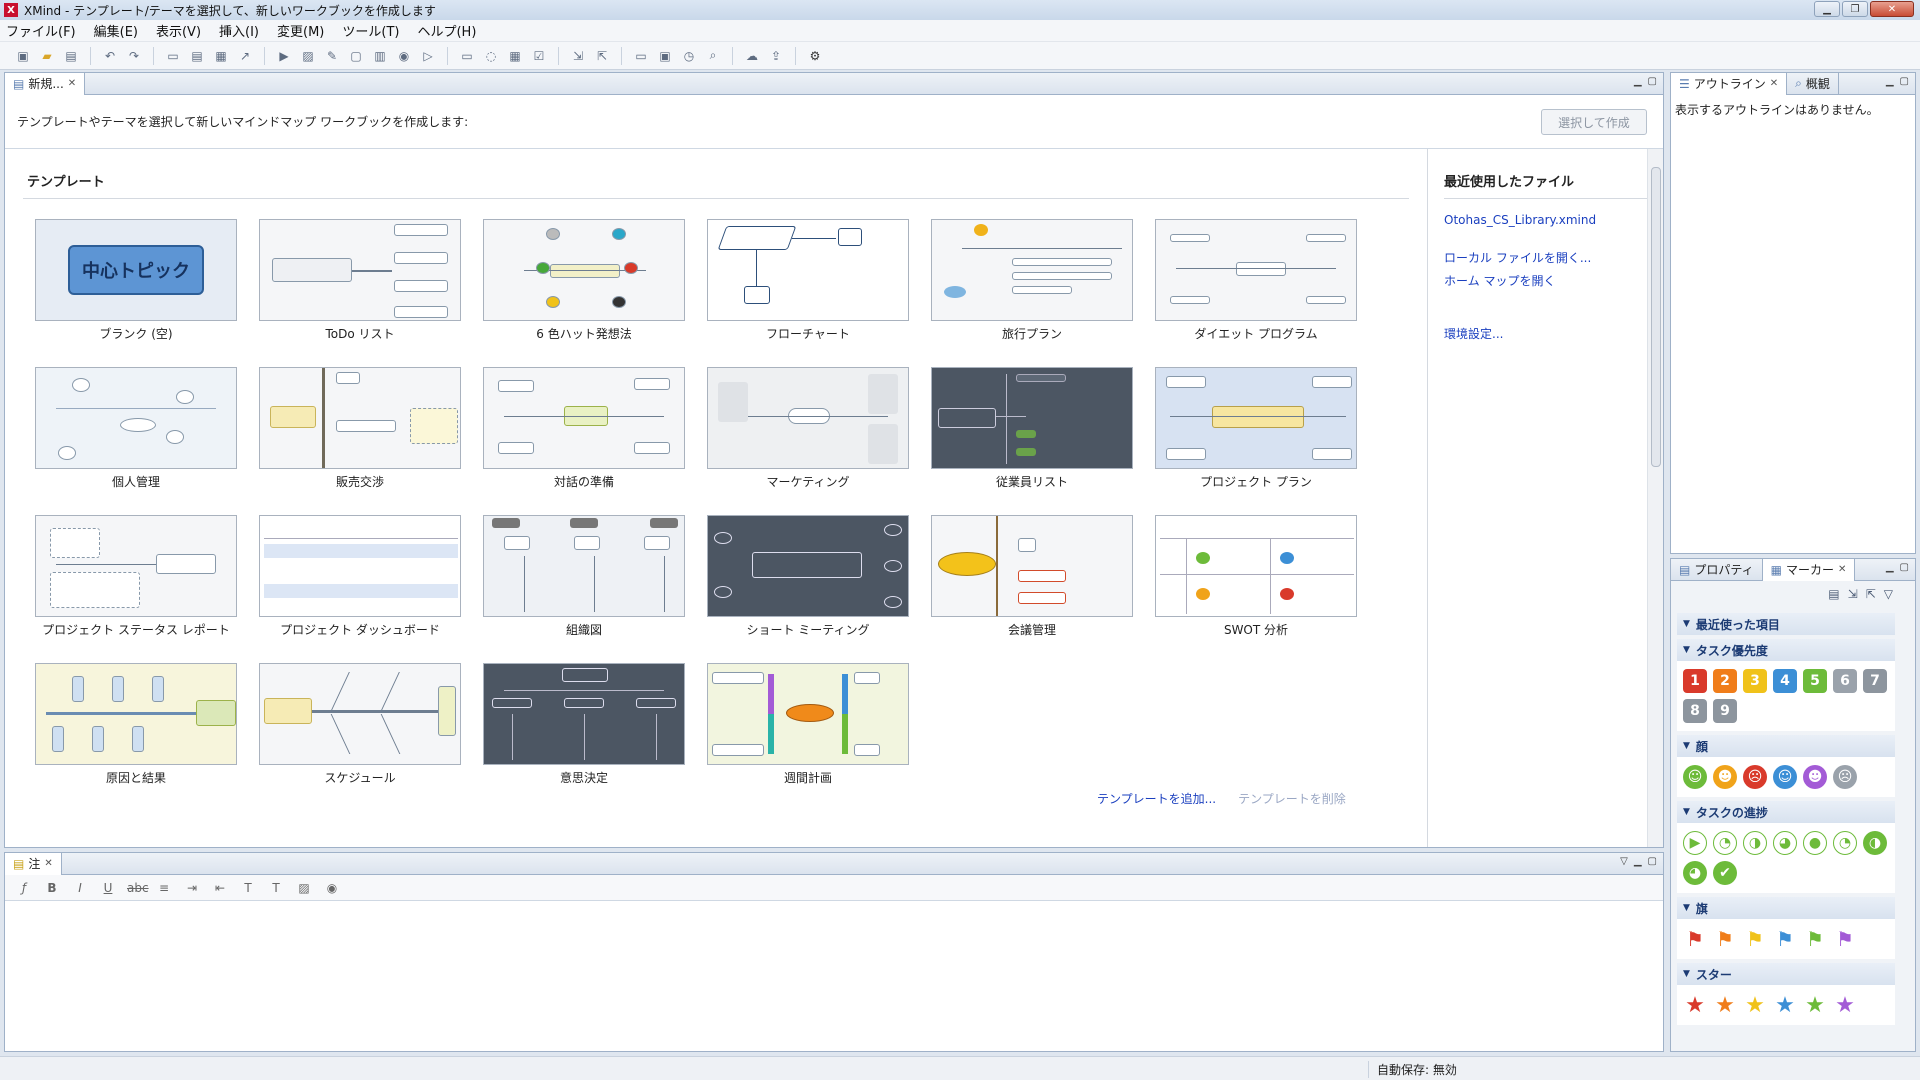 This screenshot has height=1080, width=1920. I want to click on template-card-travel: 旅行プラン, so click(1033, 280).